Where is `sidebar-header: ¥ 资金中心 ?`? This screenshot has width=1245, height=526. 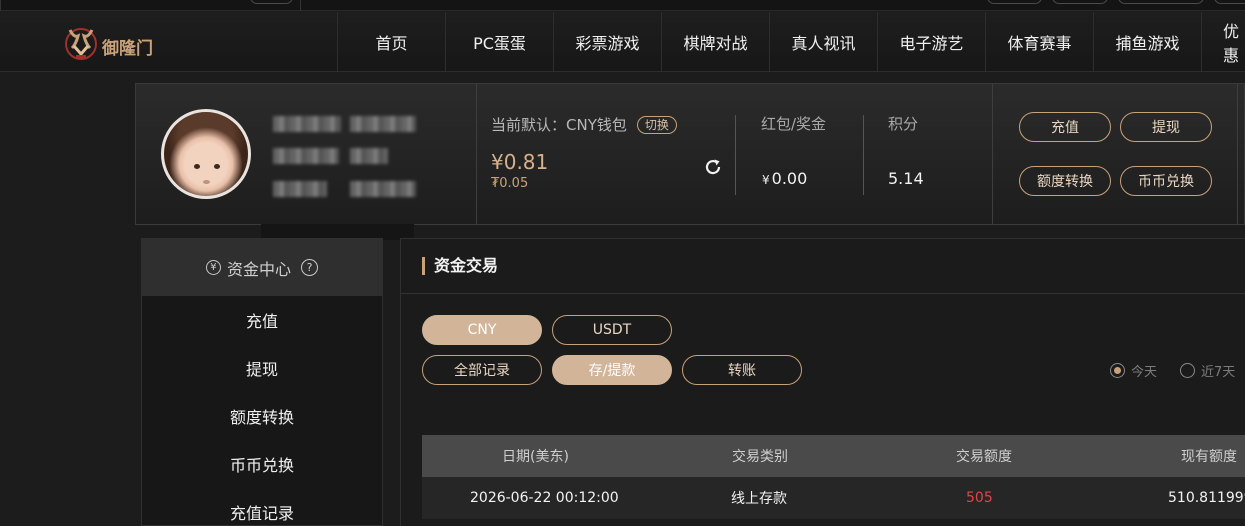 sidebar-header: ¥ 资金中心 ? is located at coordinates (262, 267).